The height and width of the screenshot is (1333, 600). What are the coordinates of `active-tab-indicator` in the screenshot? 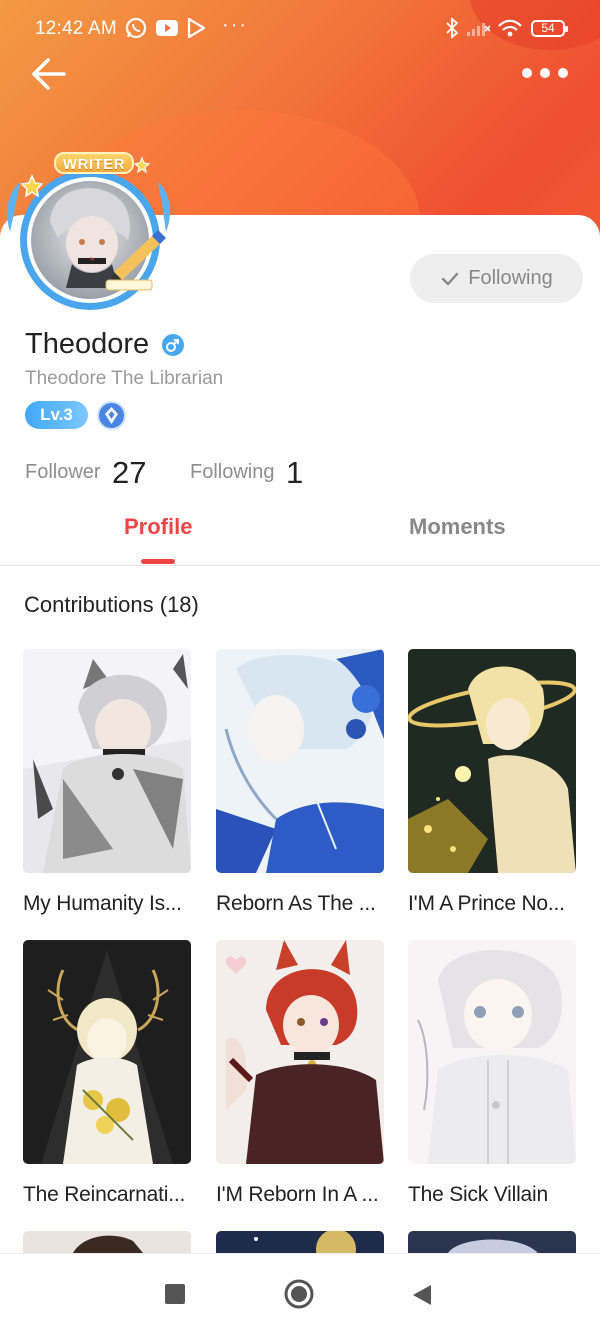 It's located at (158, 561).